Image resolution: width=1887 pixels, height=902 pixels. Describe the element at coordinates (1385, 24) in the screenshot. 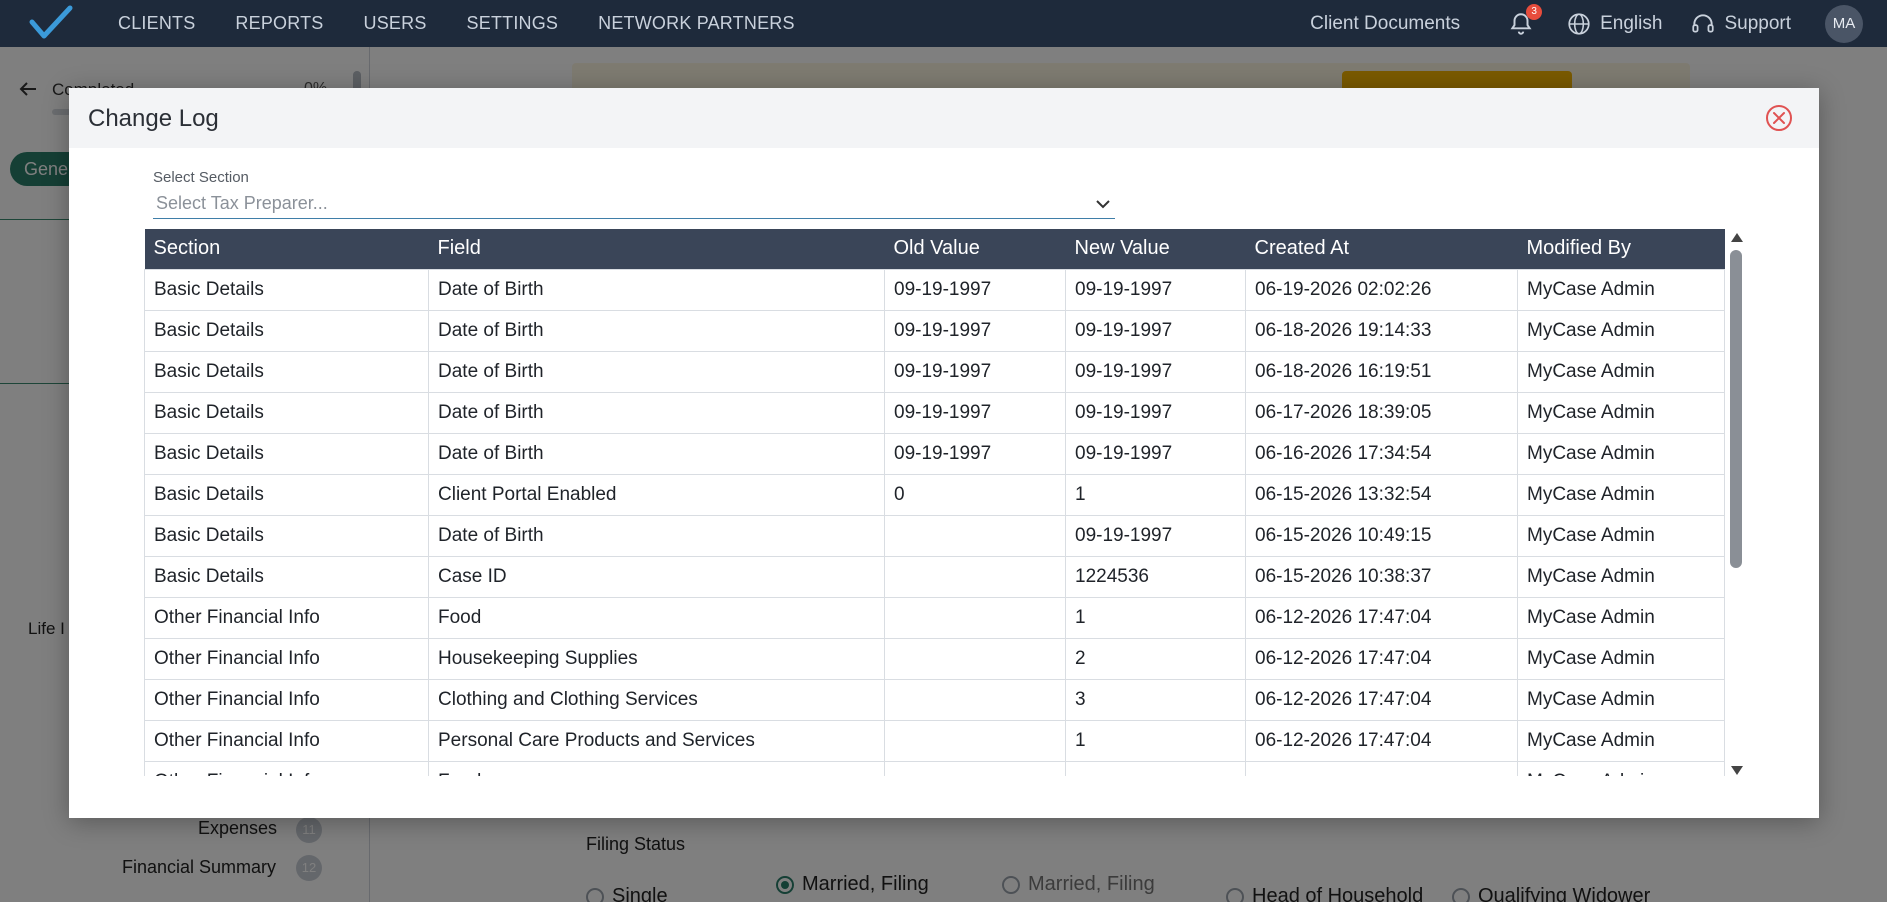

I see `client-documents-link: Client Documents` at that location.